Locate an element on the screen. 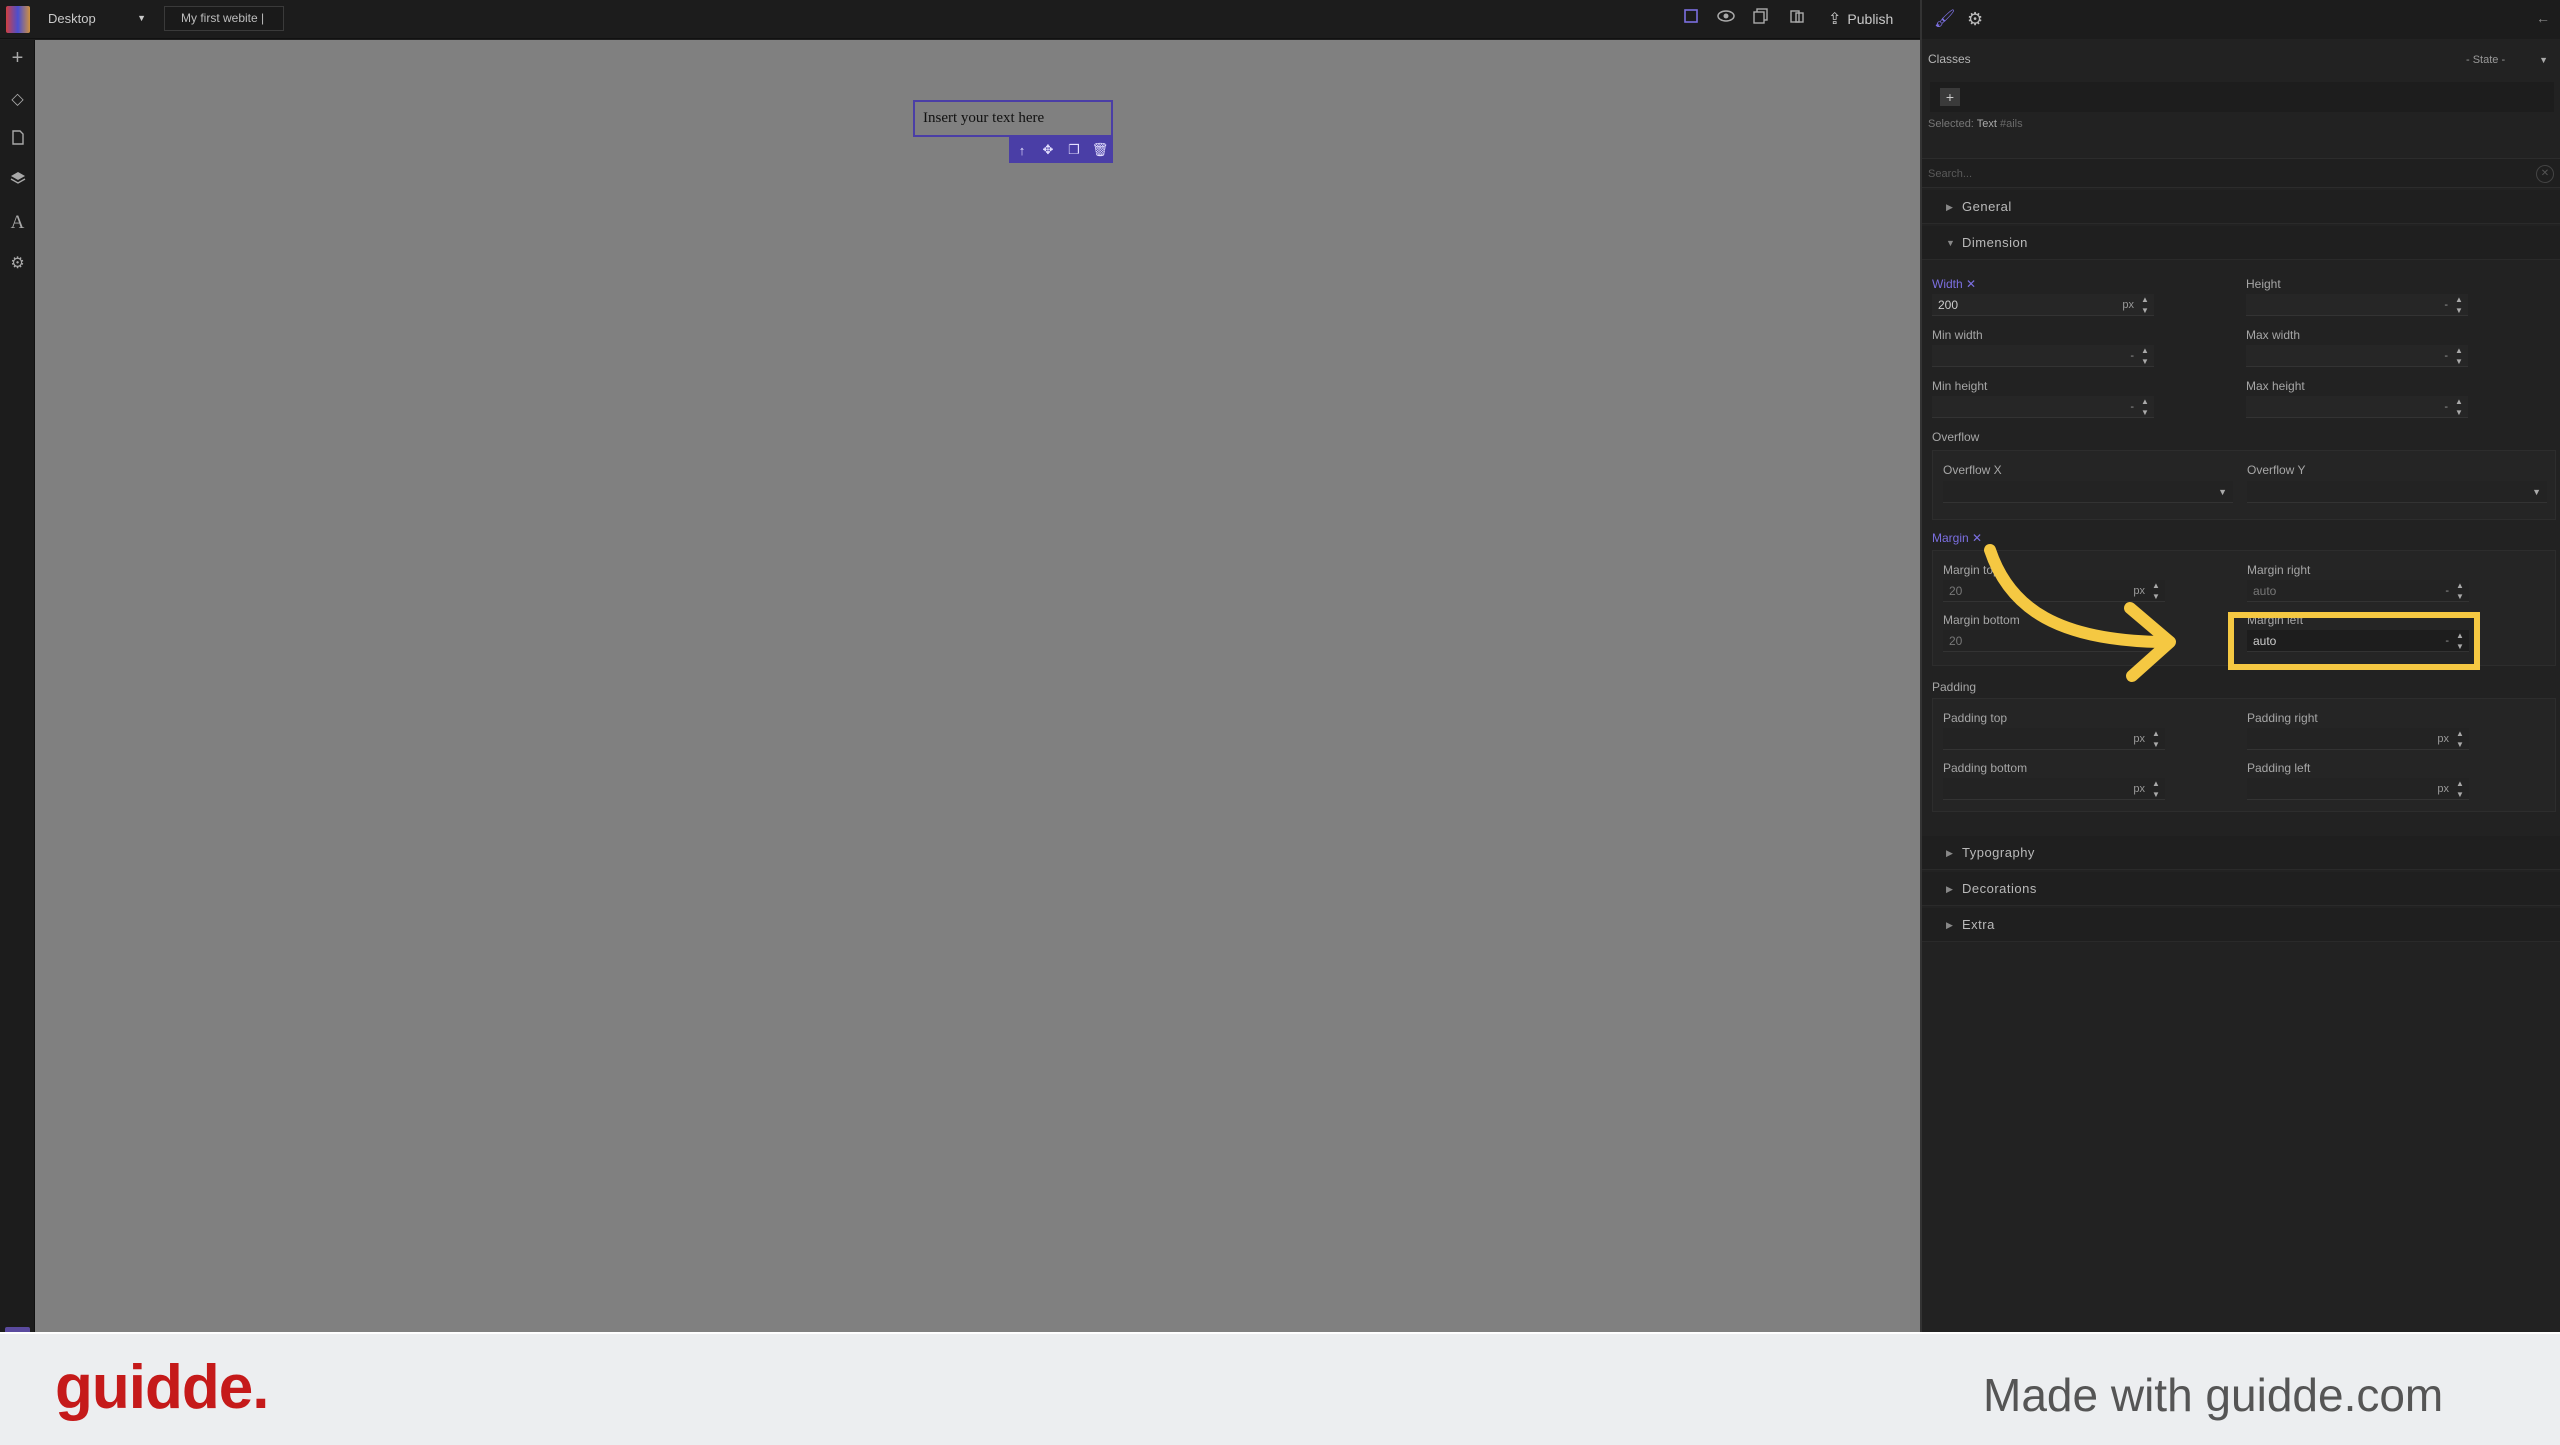 The image size is (2560, 1445). padding-left-label: Padding left is located at coordinates (2279, 768).